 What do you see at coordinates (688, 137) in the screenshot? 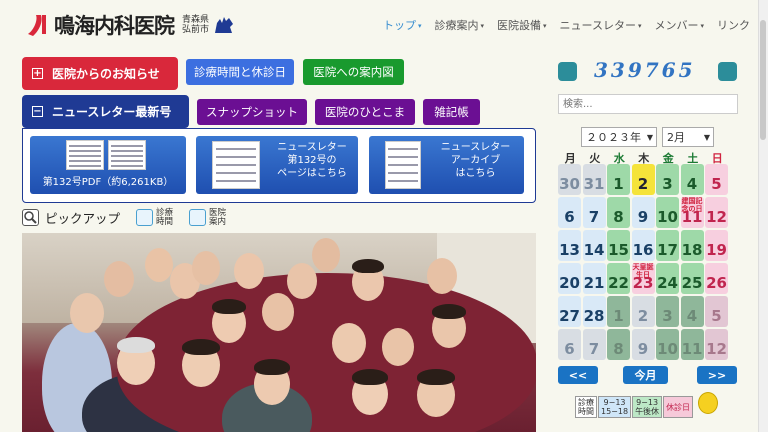
I see `month-select: 2月 ▼` at bounding box center [688, 137].